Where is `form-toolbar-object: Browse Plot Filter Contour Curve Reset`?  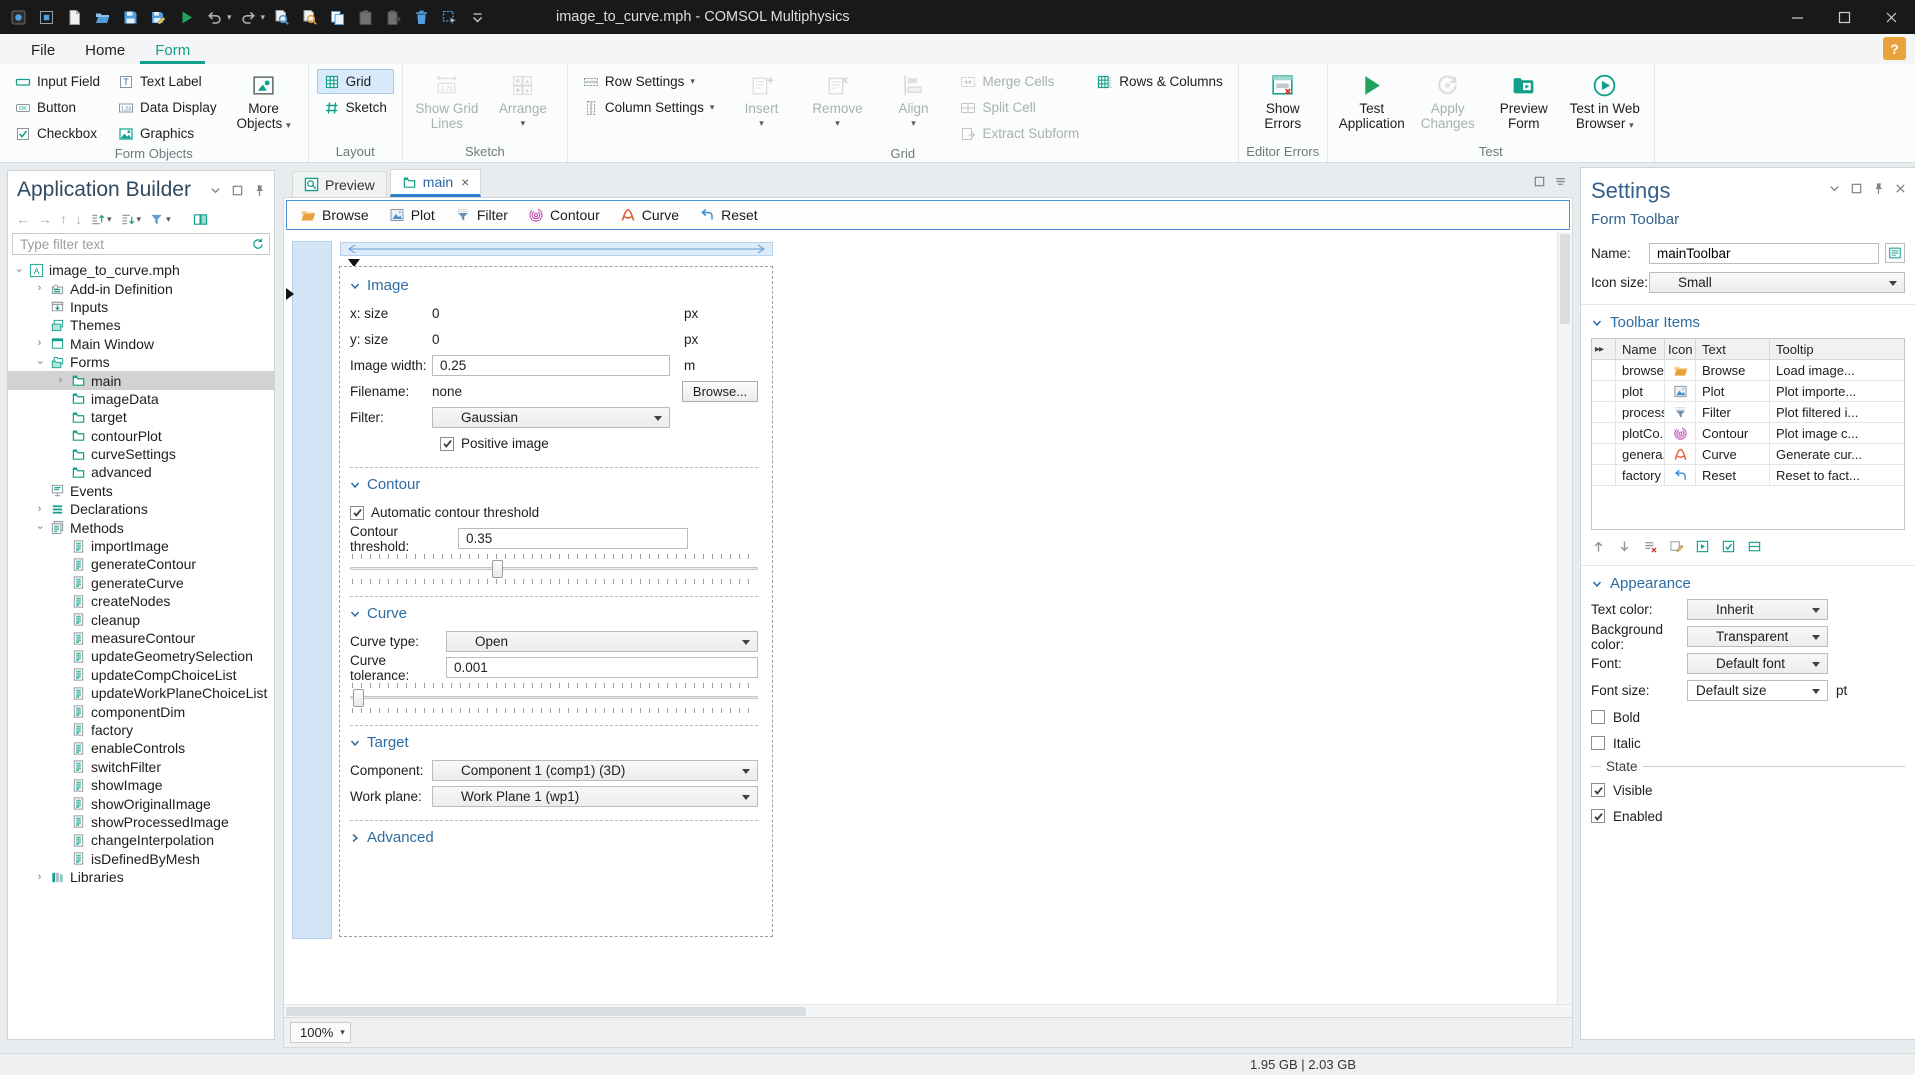
form-toolbar-object: Browse Plot Filter Contour Curve Reset is located at coordinates (928, 215).